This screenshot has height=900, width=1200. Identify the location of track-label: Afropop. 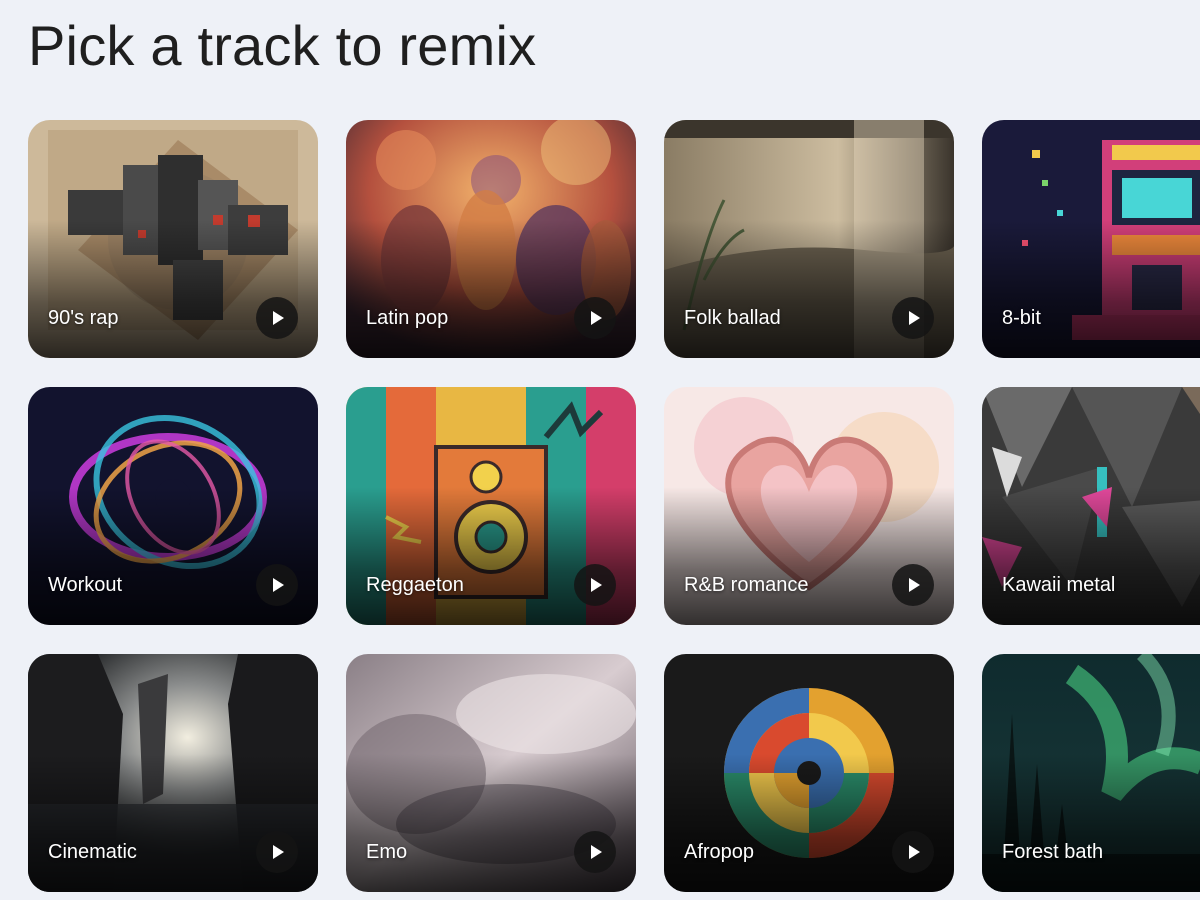
(719, 852).